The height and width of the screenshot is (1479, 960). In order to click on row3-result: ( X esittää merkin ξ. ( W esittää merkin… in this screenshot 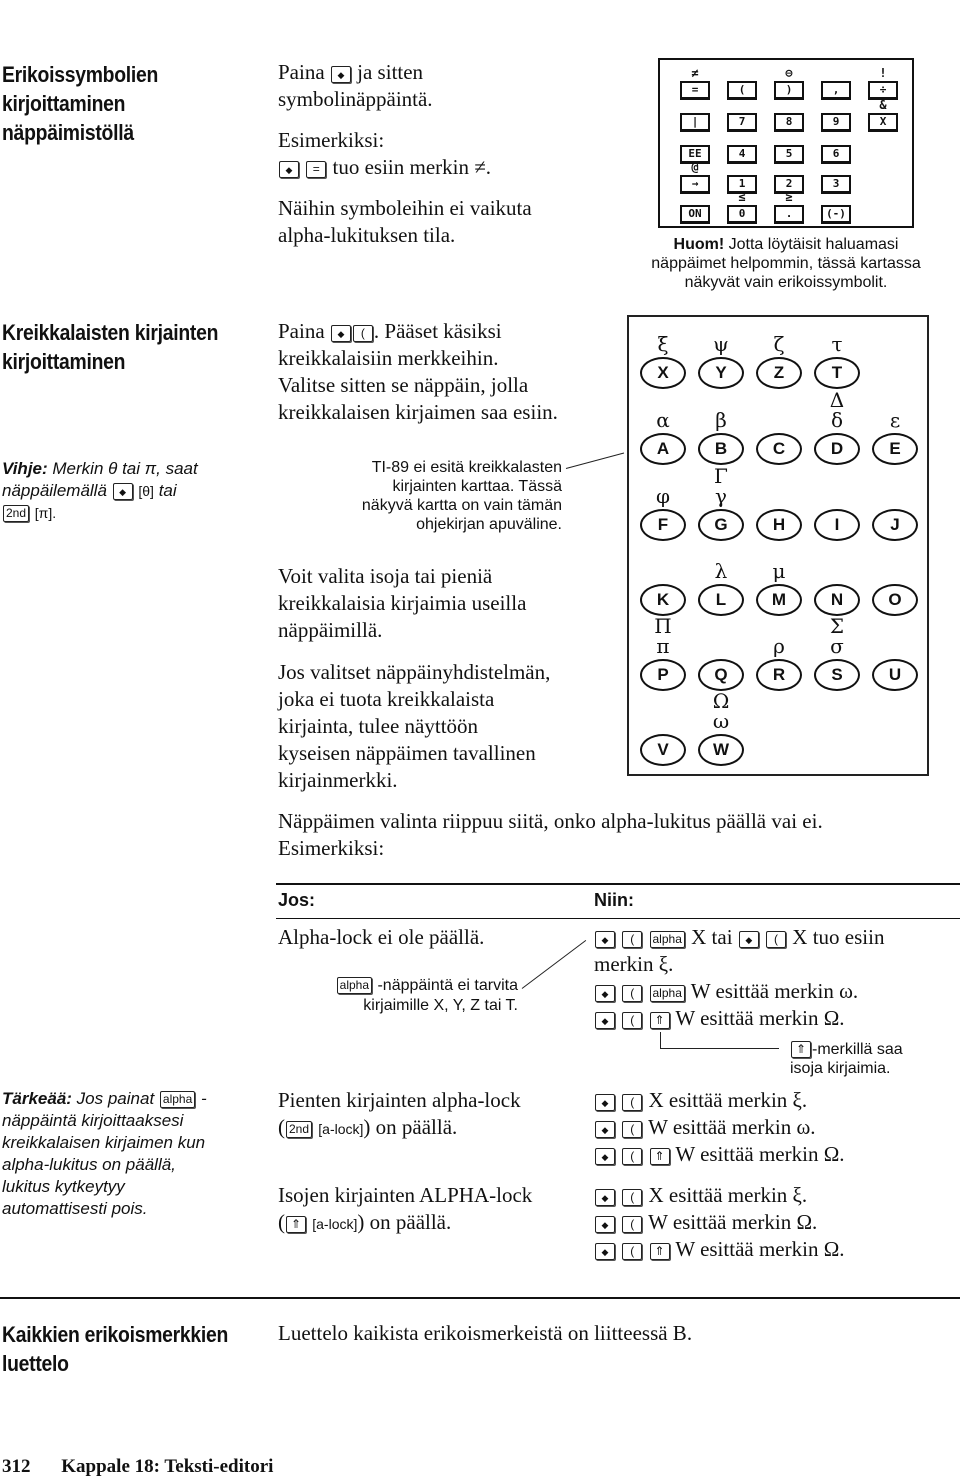, I will do `click(719, 1222)`.